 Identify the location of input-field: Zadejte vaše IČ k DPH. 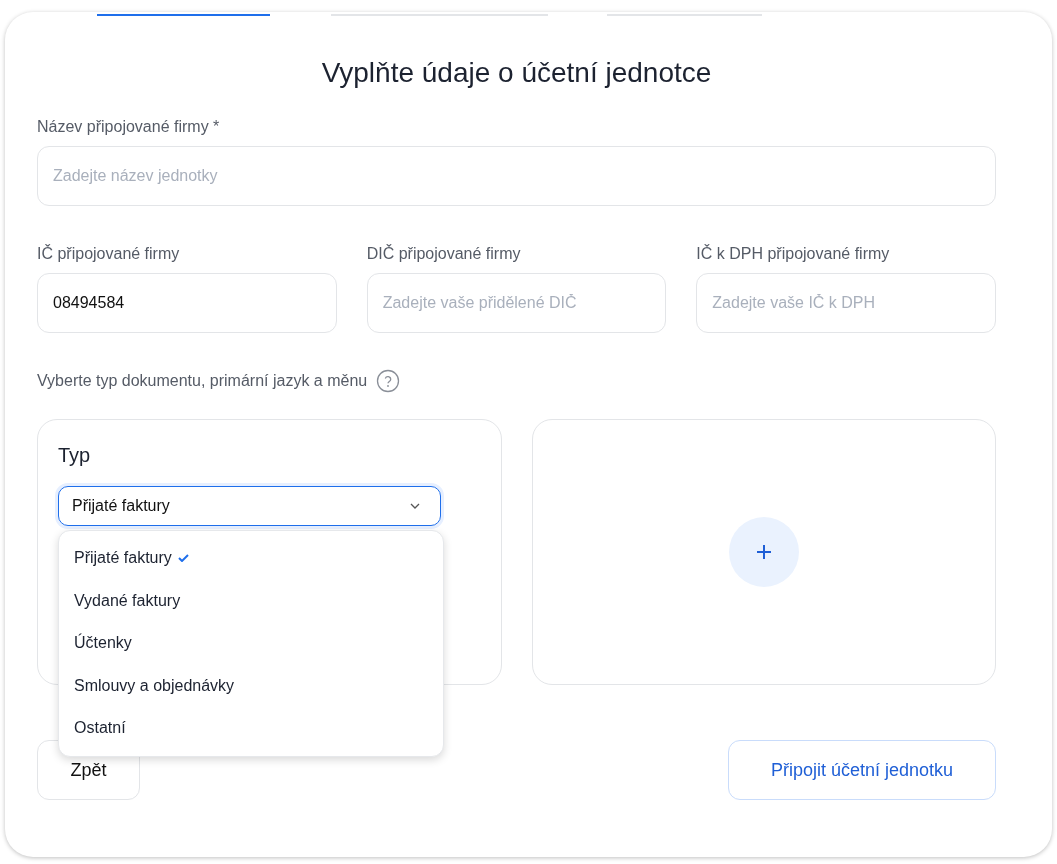
(846, 303).